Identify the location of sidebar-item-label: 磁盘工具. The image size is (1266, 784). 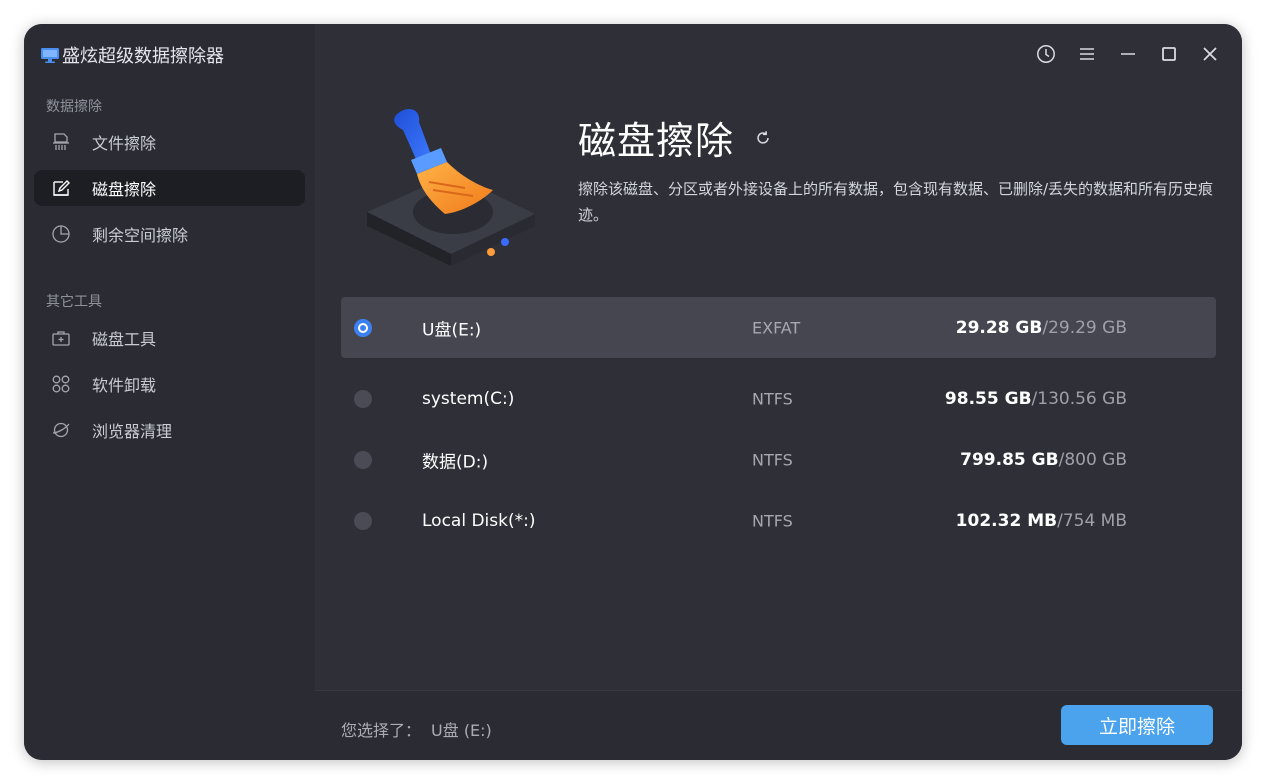
(124, 339).